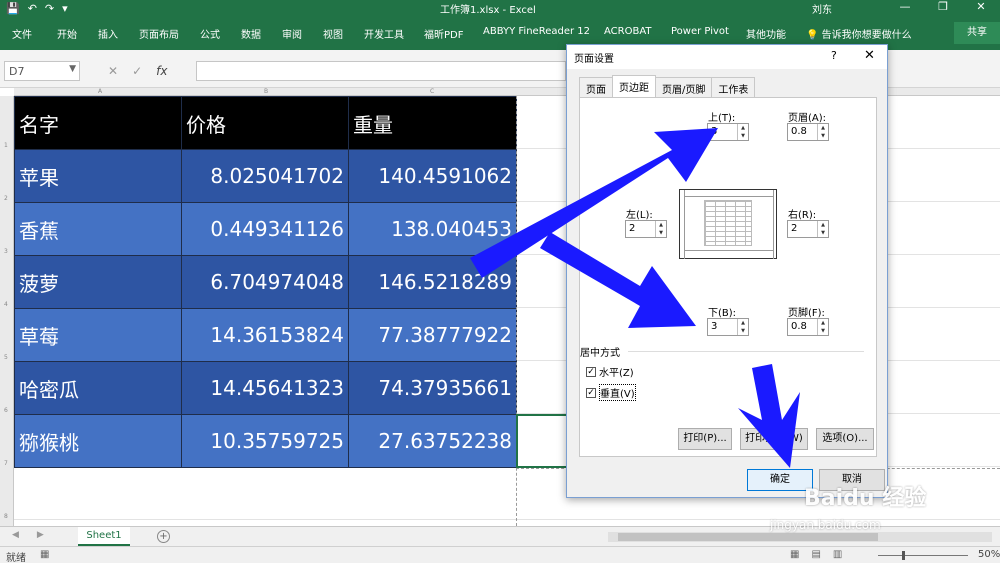 This screenshot has height=563, width=1000. What do you see at coordinates (6, 304) in the screenshot?
I see `row-header: 4` at bounding box center [6, 304].